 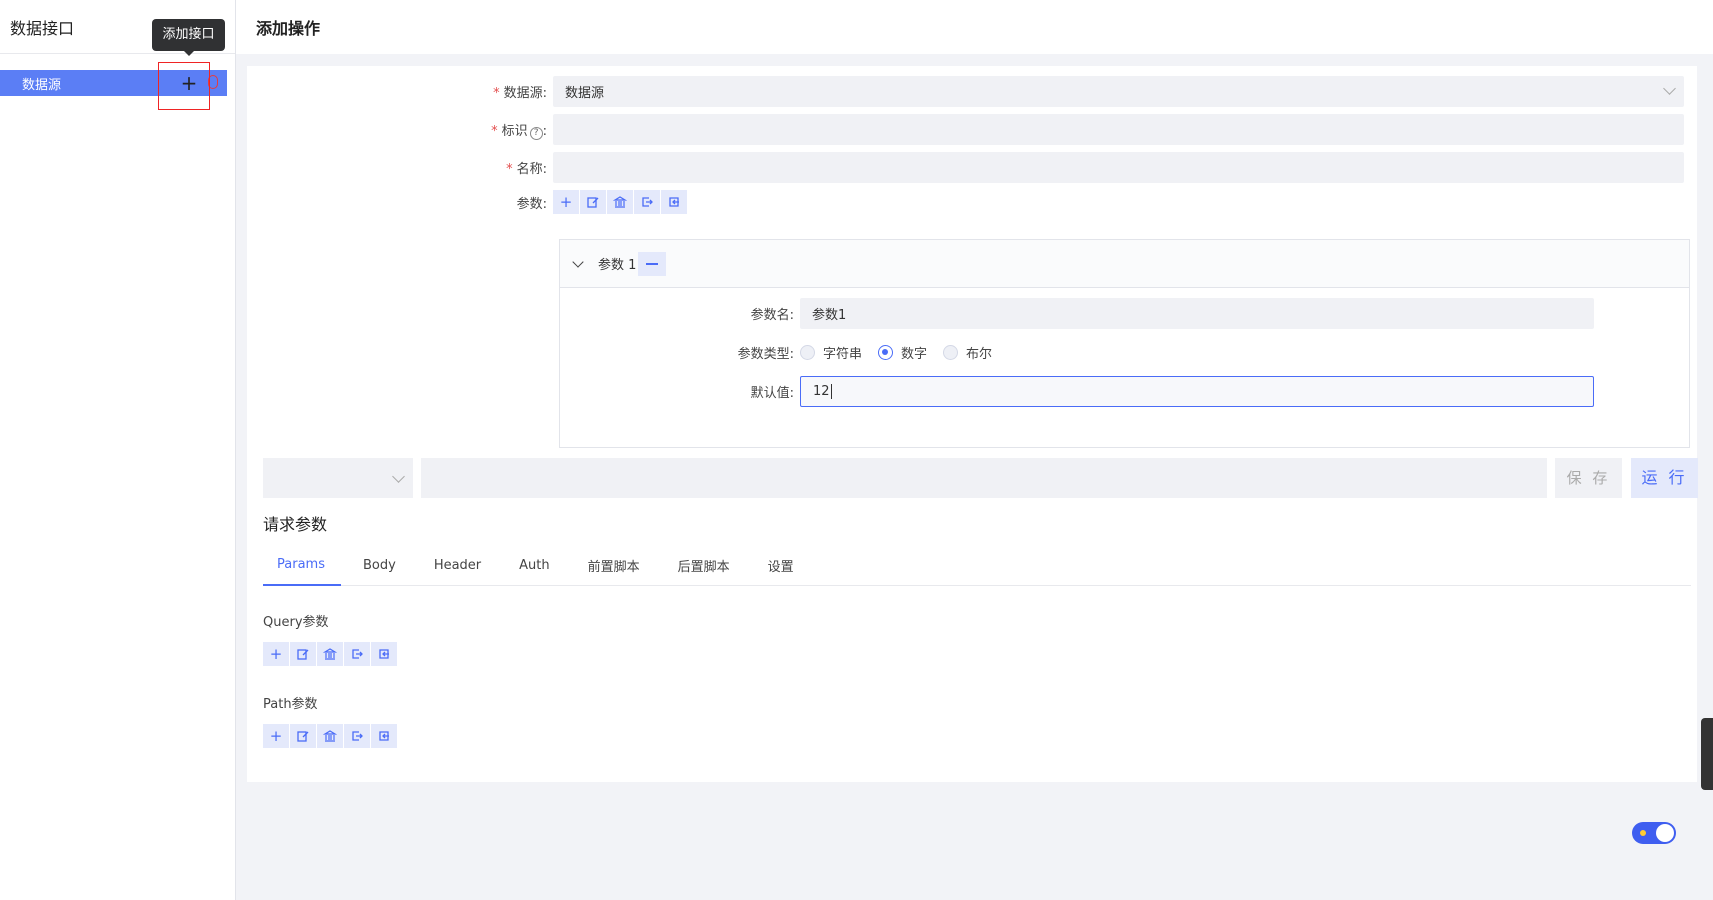 What do you see at coordinates (1118, 129) in the screenshot?
I see `identifier-input` at bounding box center [1118, 129].